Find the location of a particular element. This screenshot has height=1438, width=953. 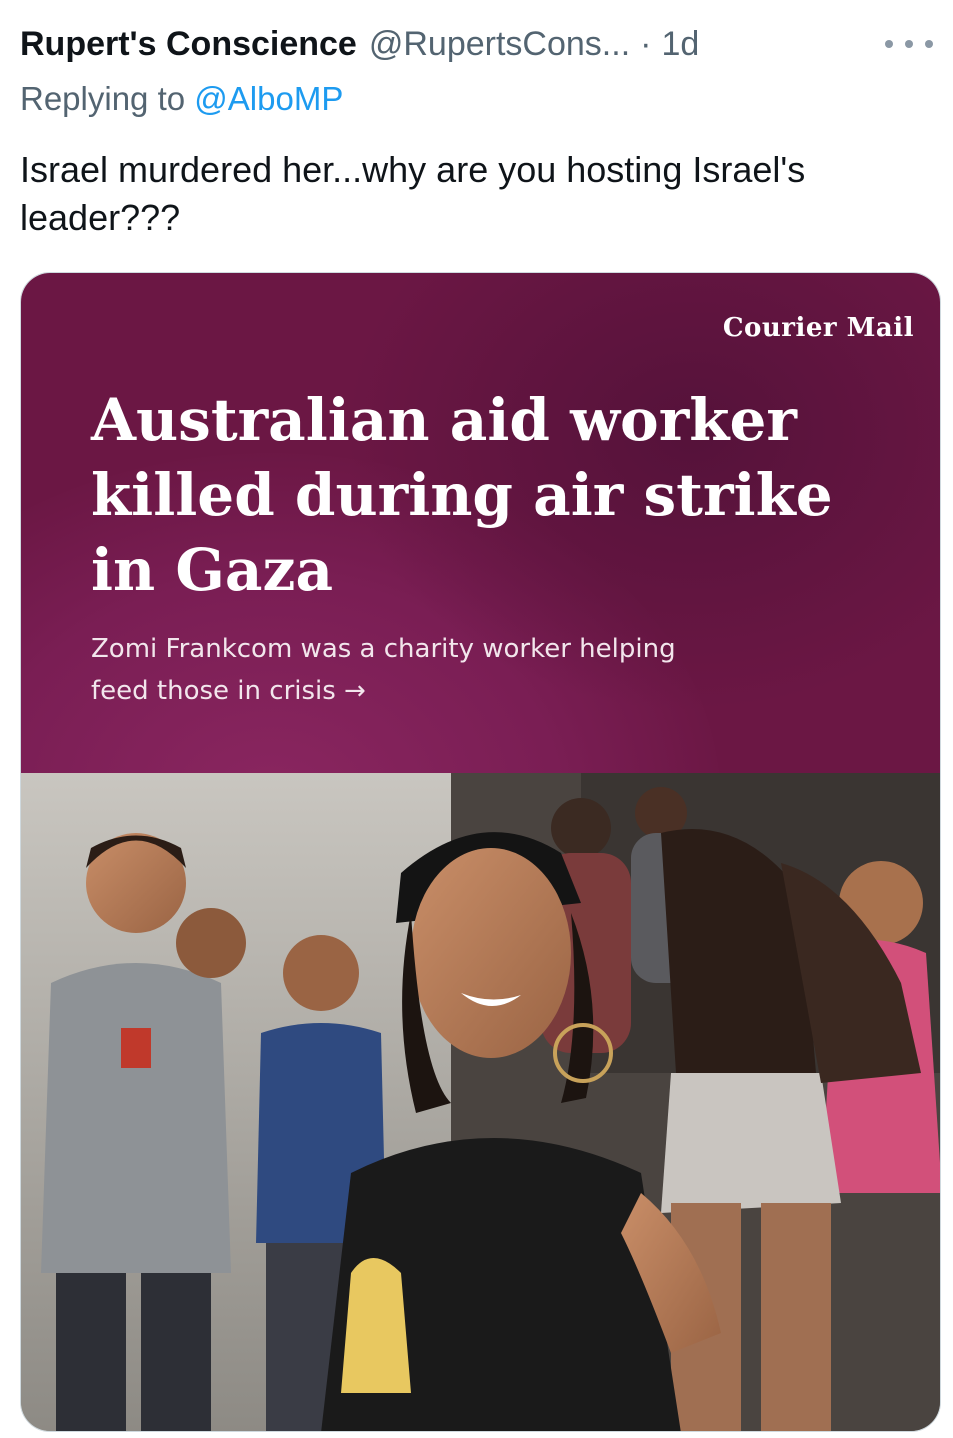

timestamp: 1d is located at coordinates (680, 44).